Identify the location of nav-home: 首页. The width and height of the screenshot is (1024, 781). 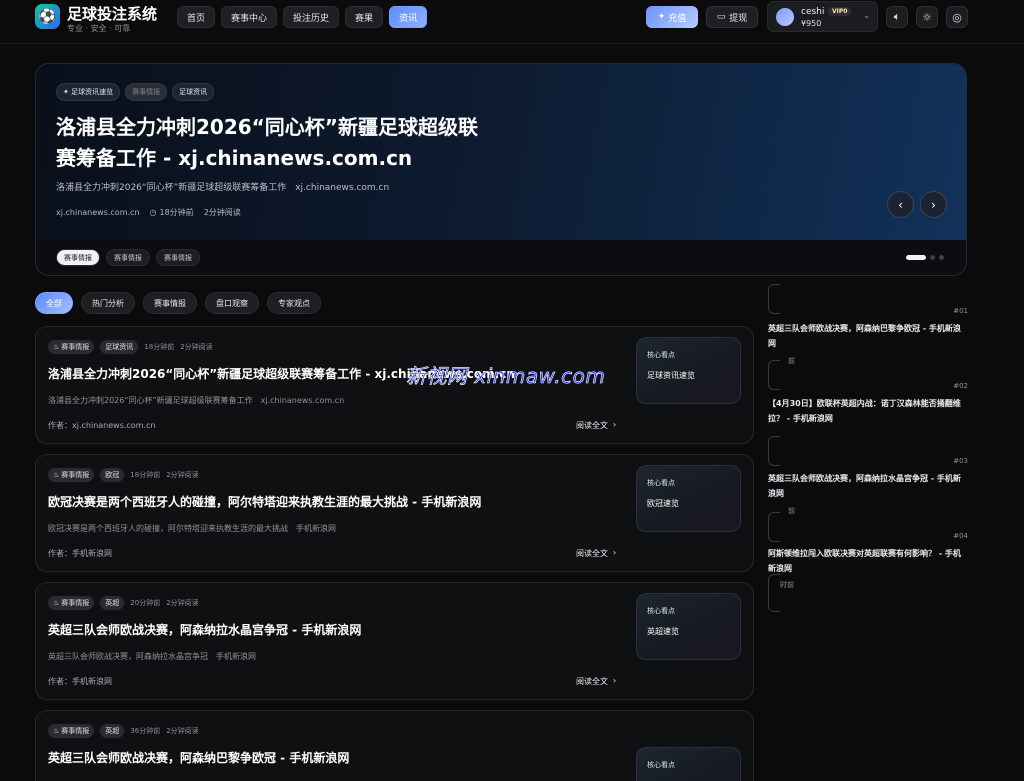
(196, 17).